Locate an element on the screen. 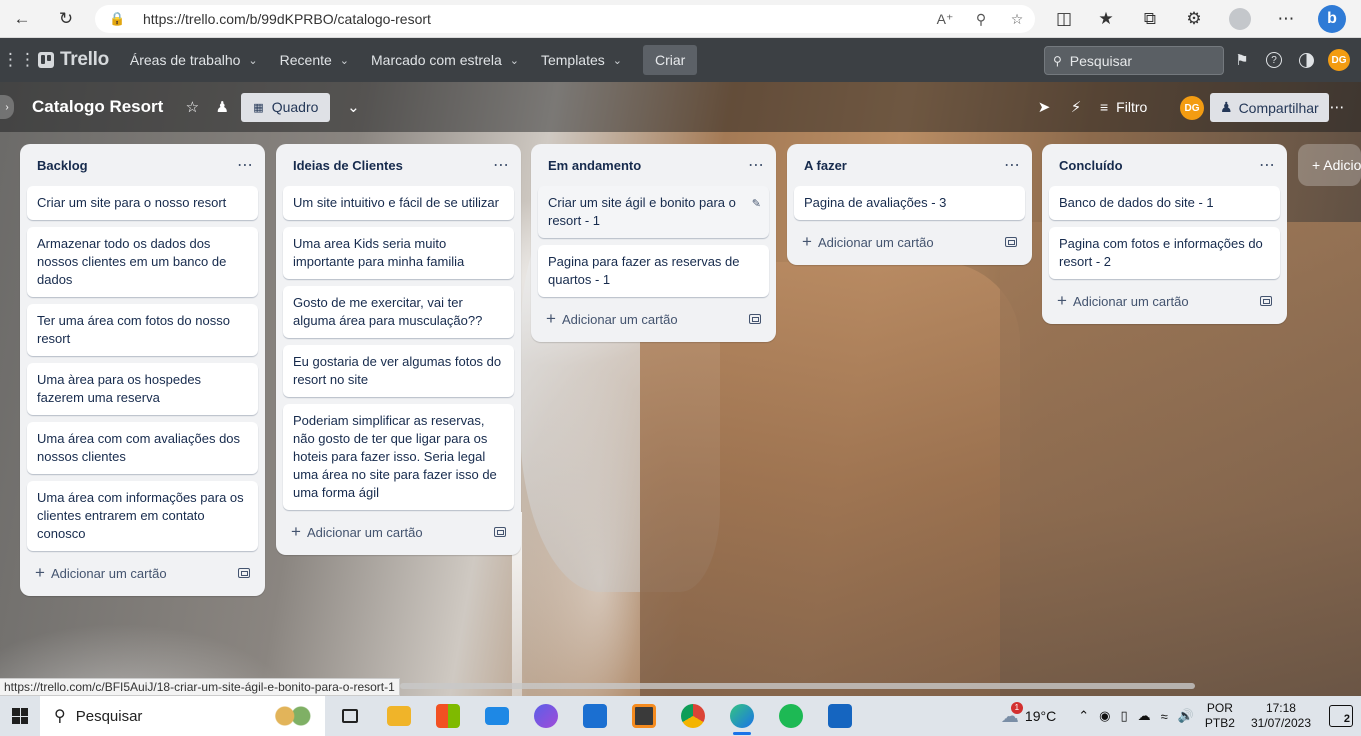 The width and height of the screenshot is (1361, 736). list-header: A fazer ⋯ is located at coordinates (909, 165).